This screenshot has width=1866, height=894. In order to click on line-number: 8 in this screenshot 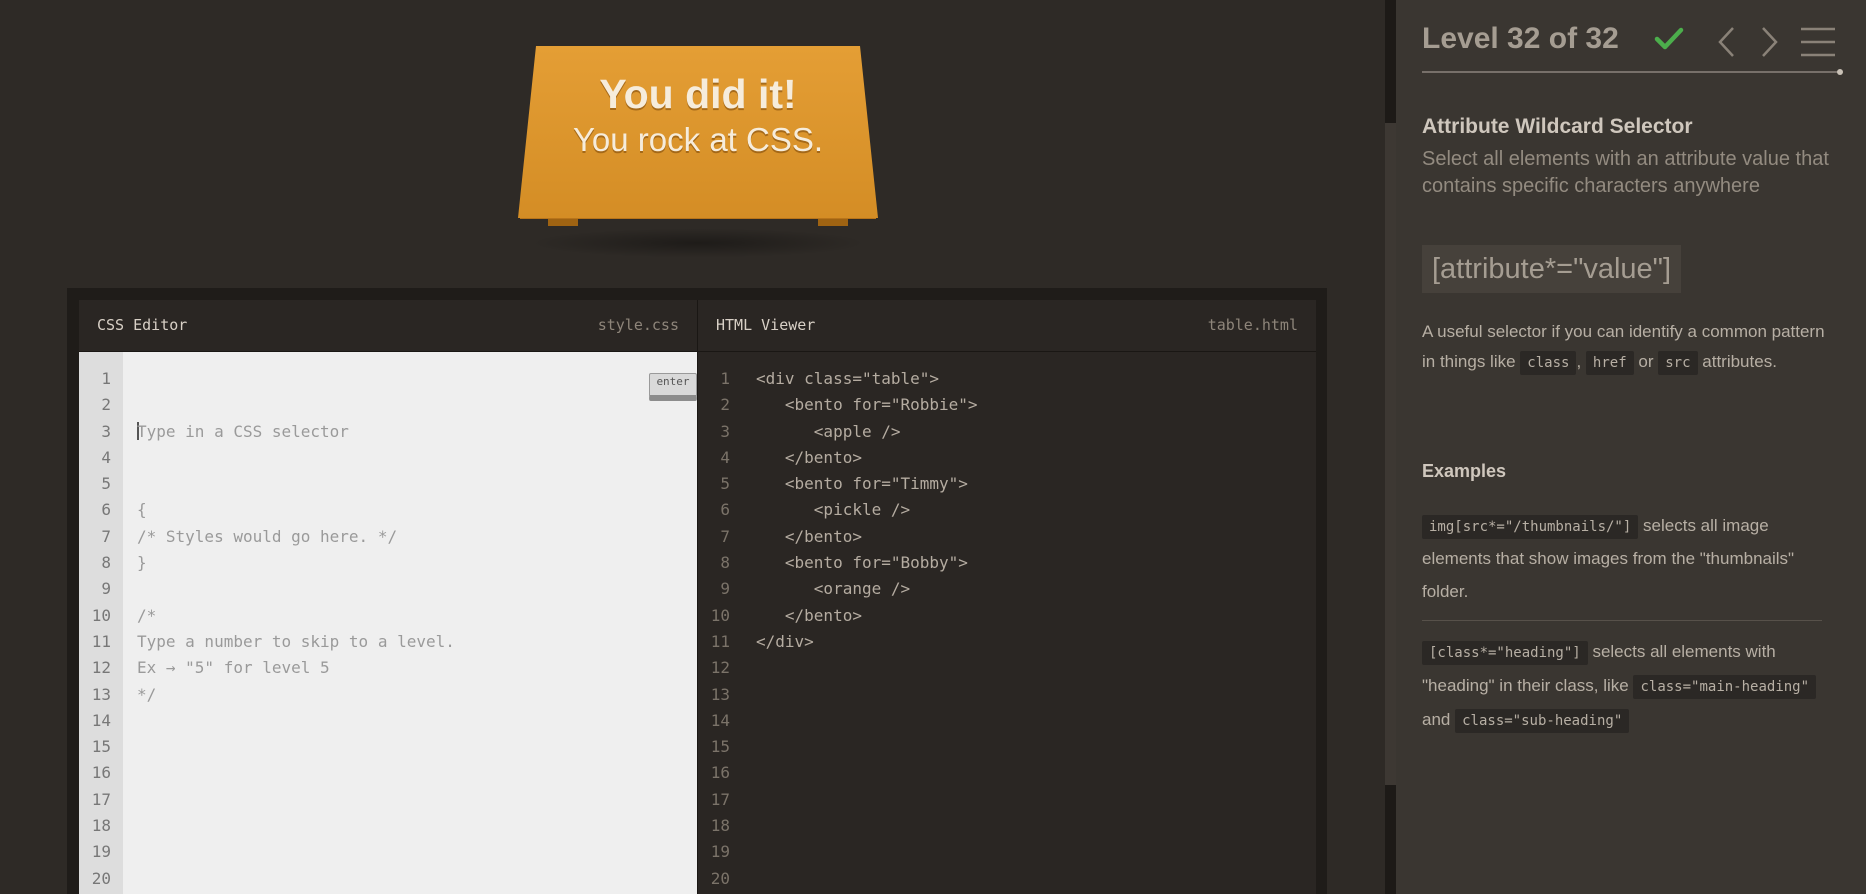, I will do `click(725, 563)`.